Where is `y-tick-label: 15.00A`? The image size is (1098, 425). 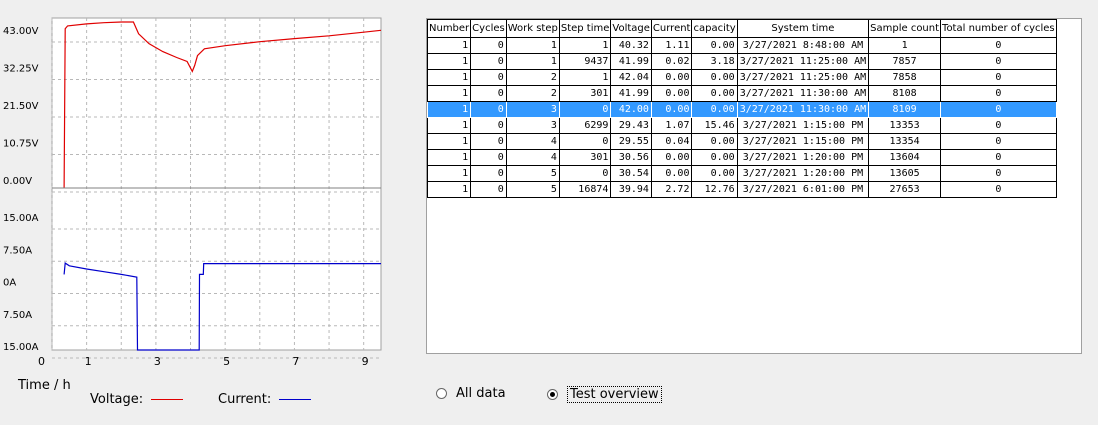 y-tick-label: 15.00A is located at coordinates (21, 218).